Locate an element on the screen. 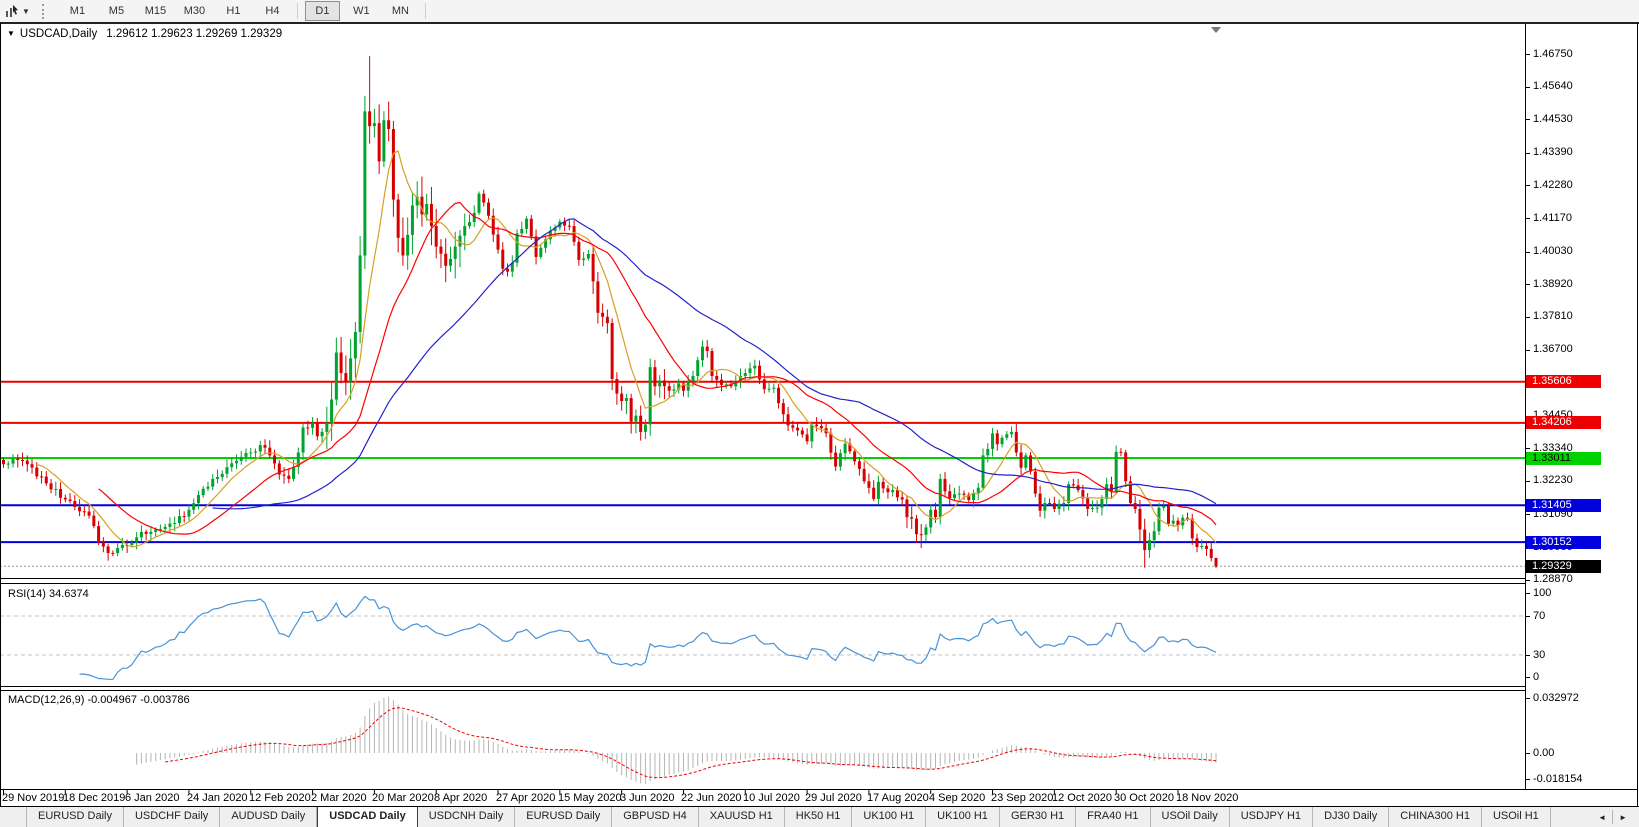  price-tick-label: 1.46750 is located at coordinates (1553, 54).